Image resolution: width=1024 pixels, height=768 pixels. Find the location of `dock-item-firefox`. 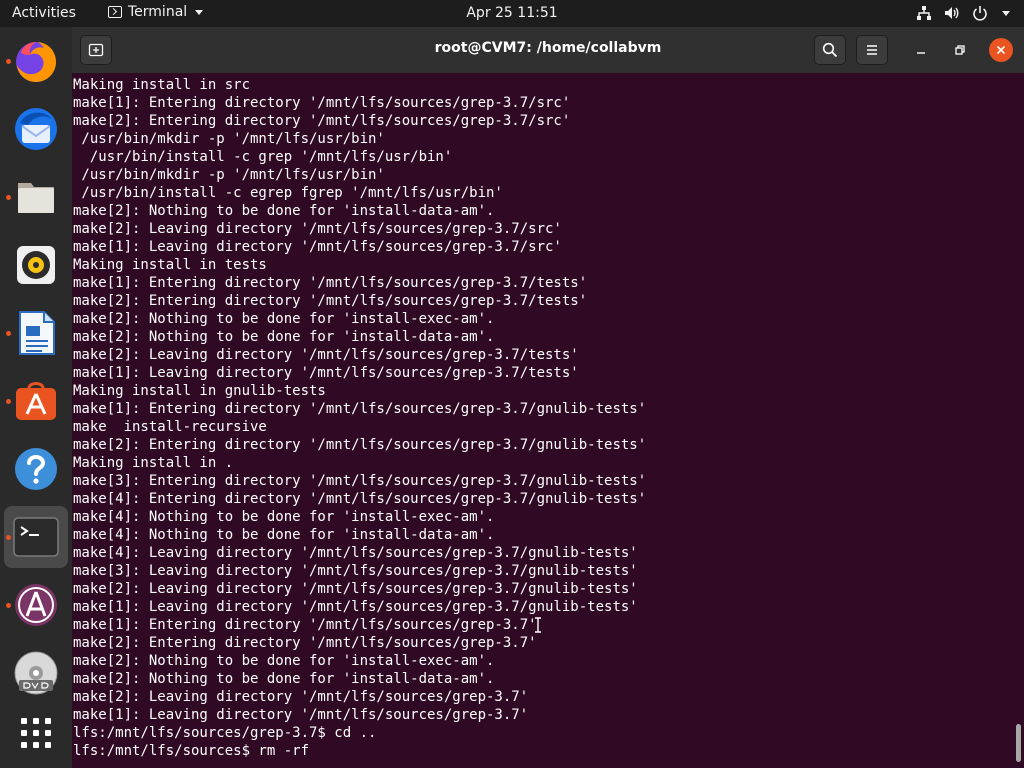

dock-item-firefox is located at coordinates (36, 61).